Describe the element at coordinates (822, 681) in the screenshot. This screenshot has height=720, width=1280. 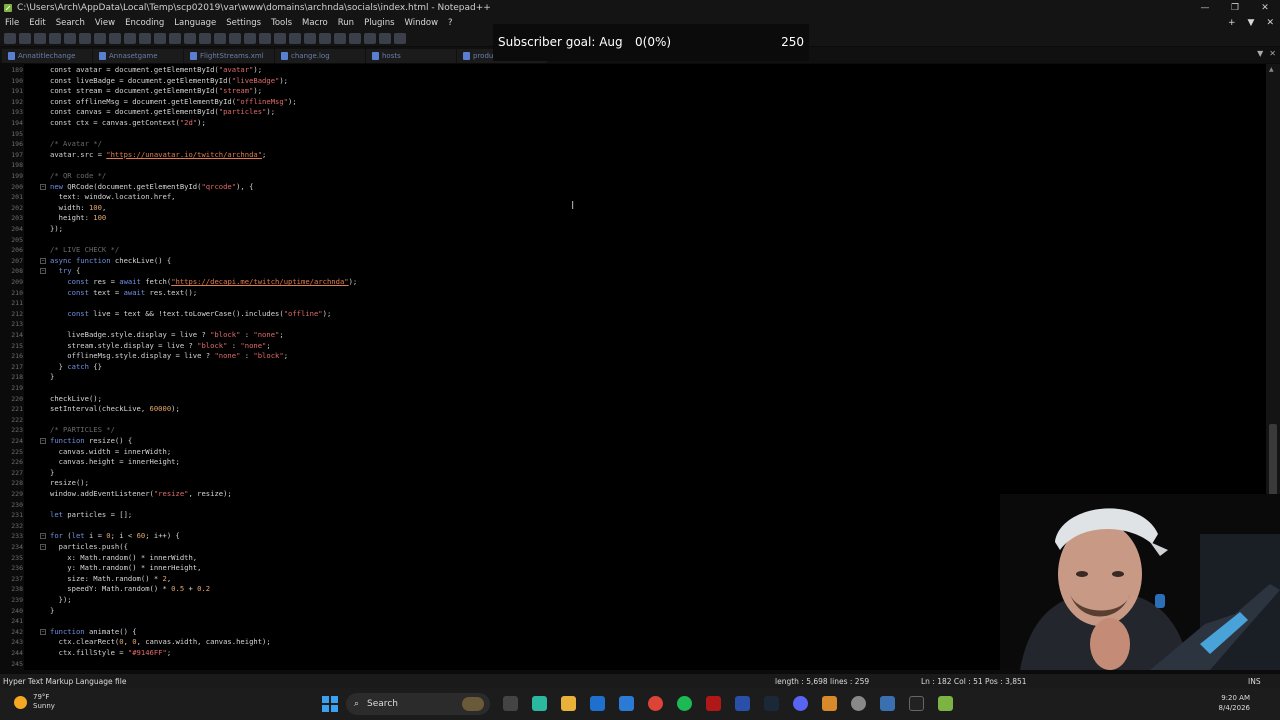
I see `status-length: length : 5,698 lines : 259` at that location.